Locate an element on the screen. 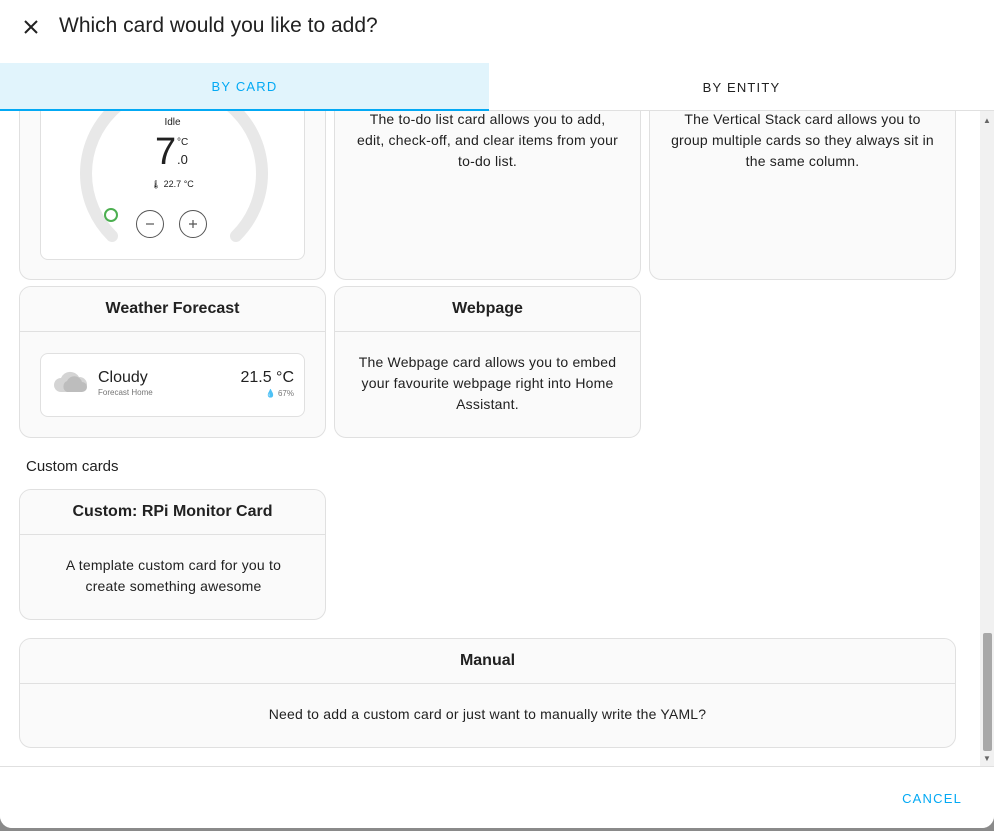 Image resolution: width=994 pixels, height=831 pixels. thermostat-target-int: 7 is located at coordinates (166, 152).